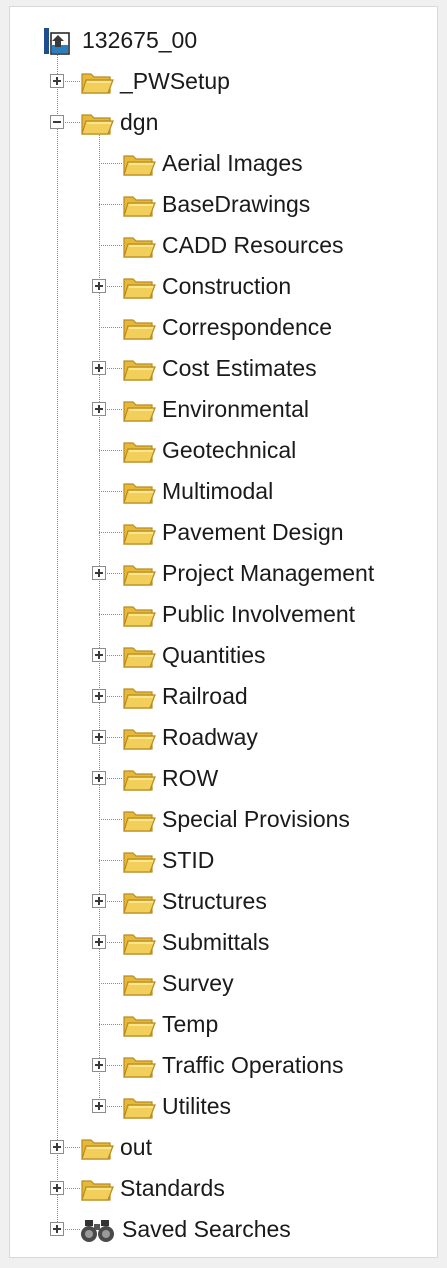 This screenshot has width=447, height=1268. Describe the element at coordinates (238, 614) in the screenshot. I see `tree-item-public-involvement: Public Involvement` at that location.